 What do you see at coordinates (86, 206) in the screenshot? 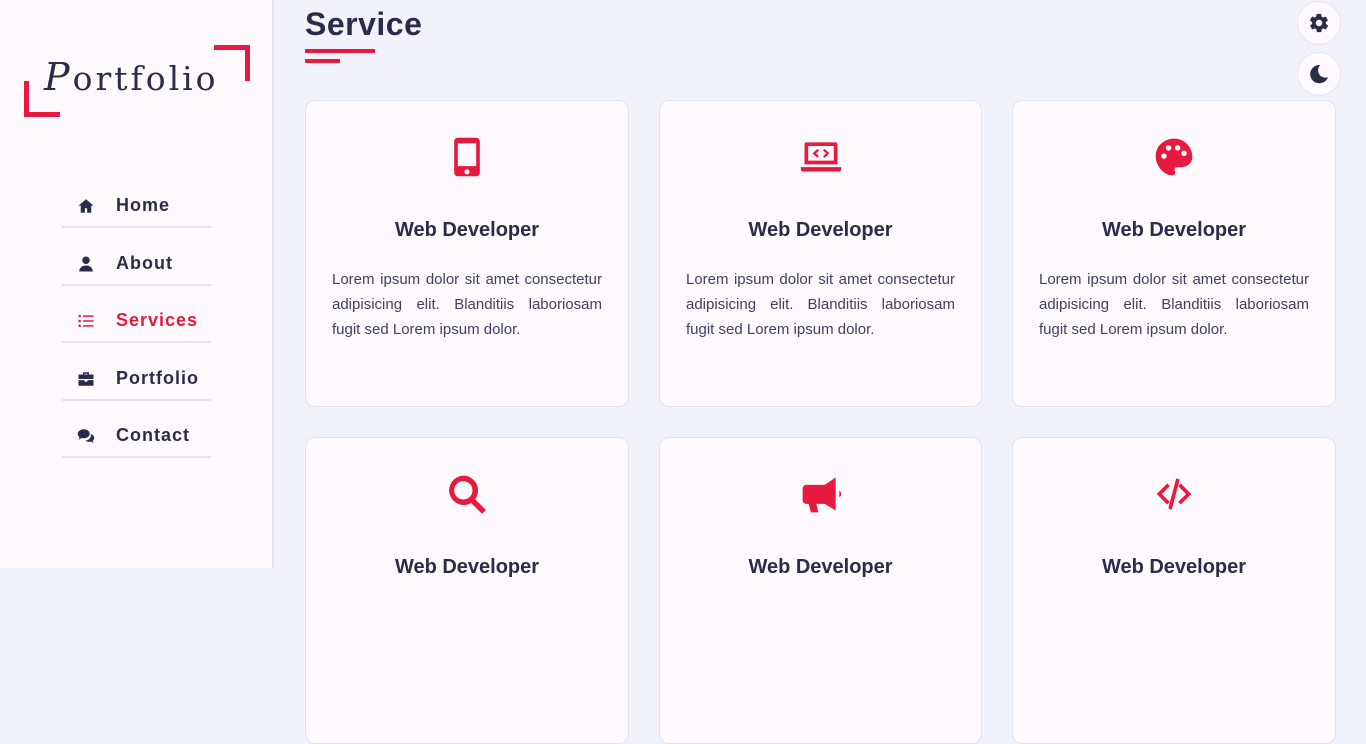
I see `home-icon` at bounding box center [86, 206].